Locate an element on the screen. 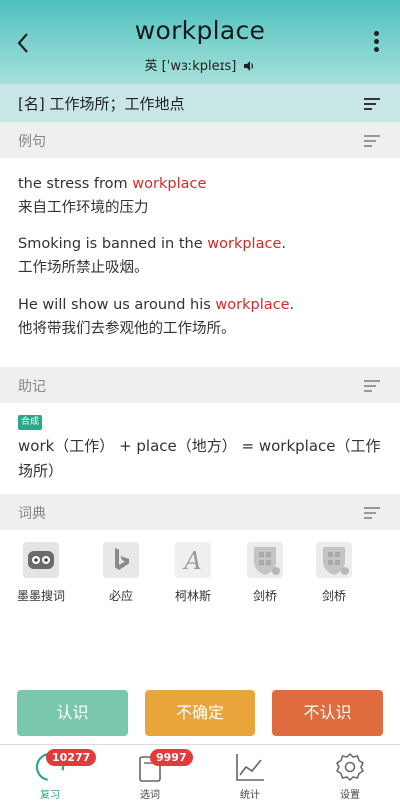 This screenshot has width=400, height=805. tab-label: 选词 is located at coordinates (150, 795).